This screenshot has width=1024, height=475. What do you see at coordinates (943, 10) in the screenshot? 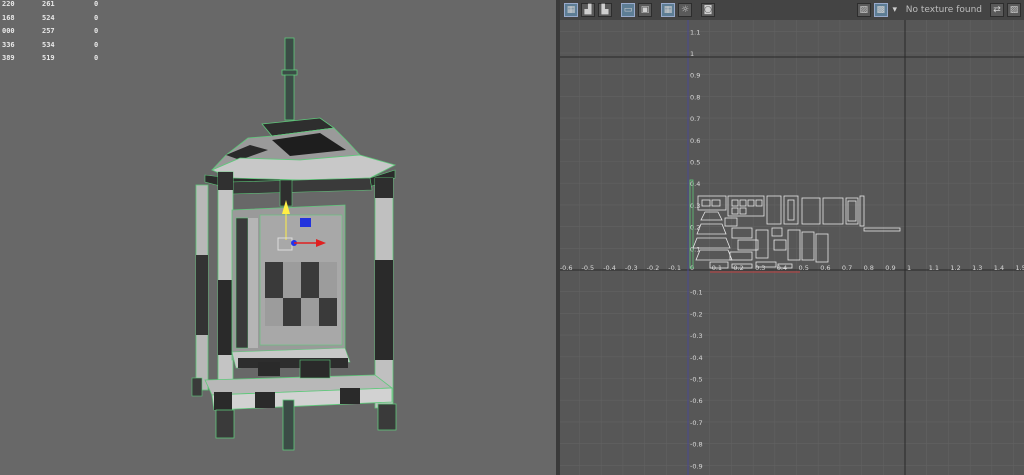
I see `no-texture-label: No texture found` at bounding box center [943, 10].